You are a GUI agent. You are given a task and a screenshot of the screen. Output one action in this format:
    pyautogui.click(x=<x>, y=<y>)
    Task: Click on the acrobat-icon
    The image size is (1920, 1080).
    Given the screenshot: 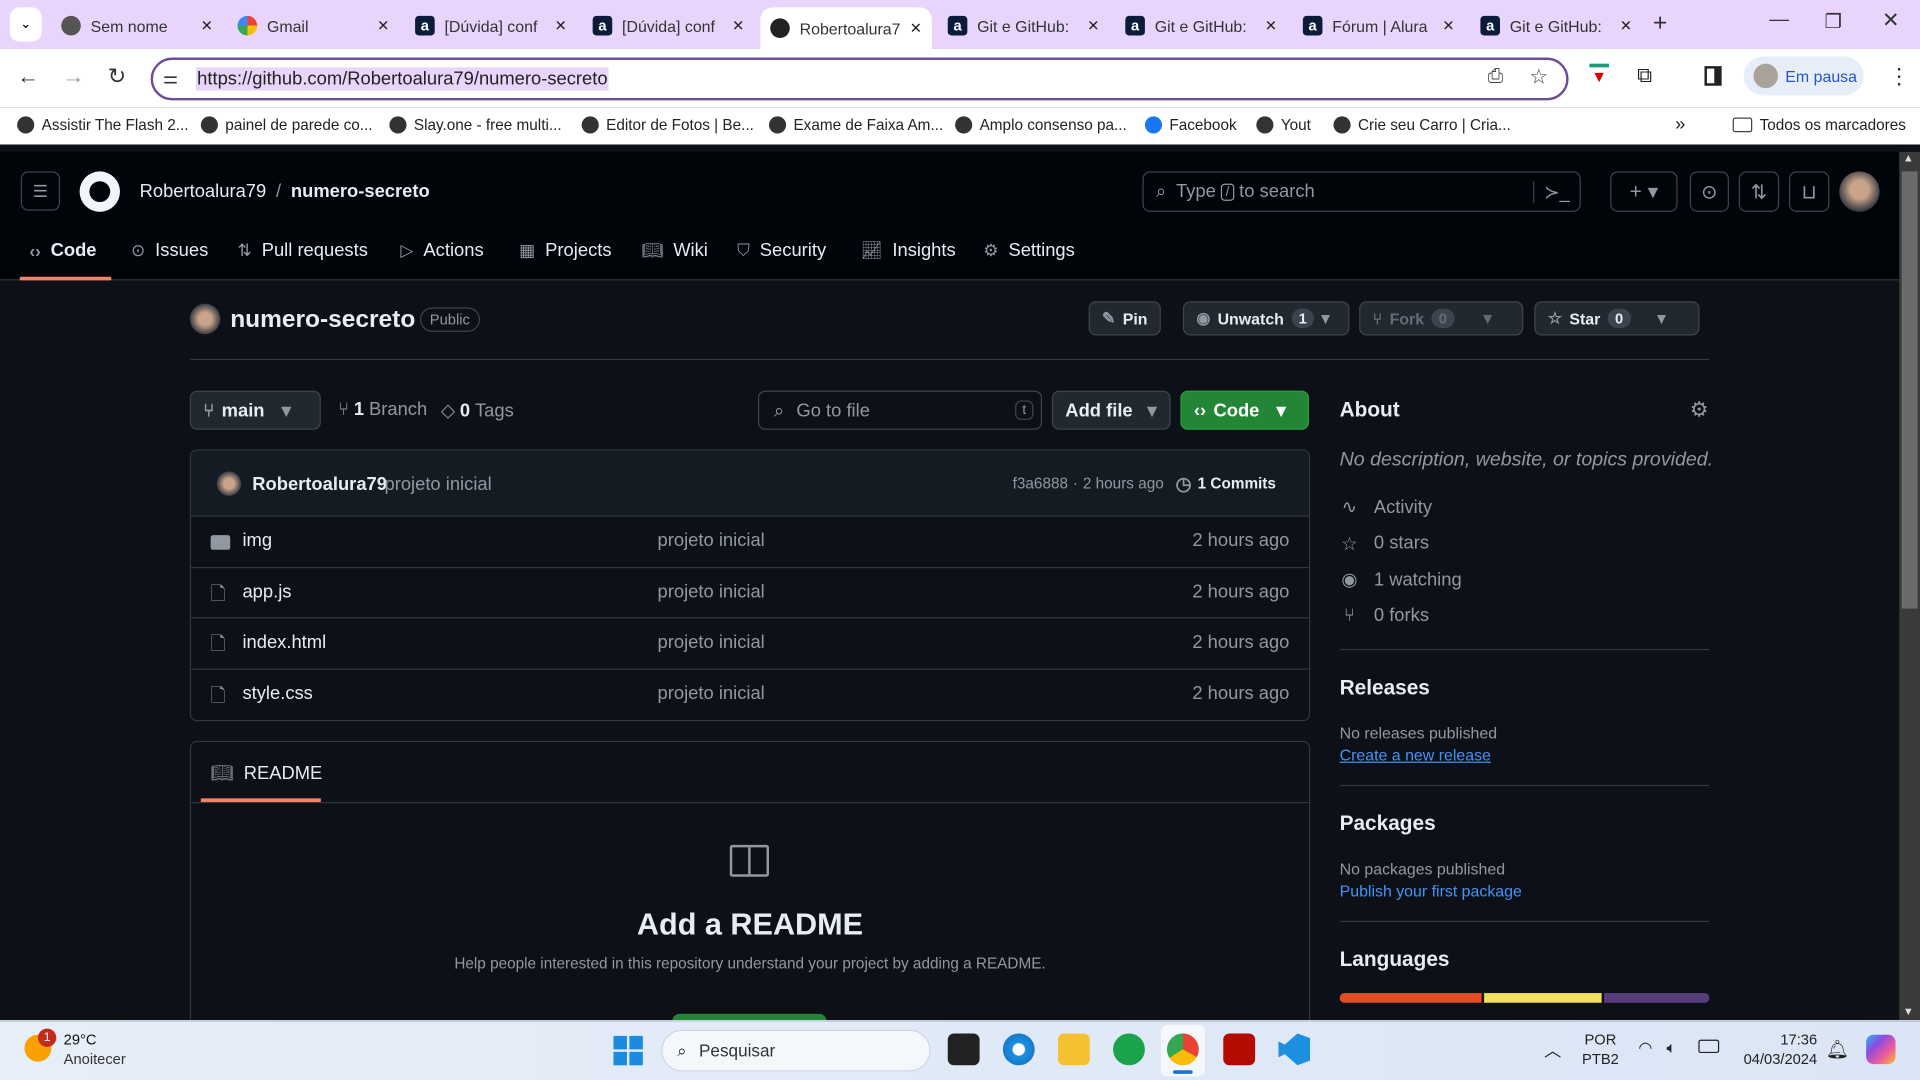 What is the action you would take?
    pyautogui.click(x=1239, y=1049)
    